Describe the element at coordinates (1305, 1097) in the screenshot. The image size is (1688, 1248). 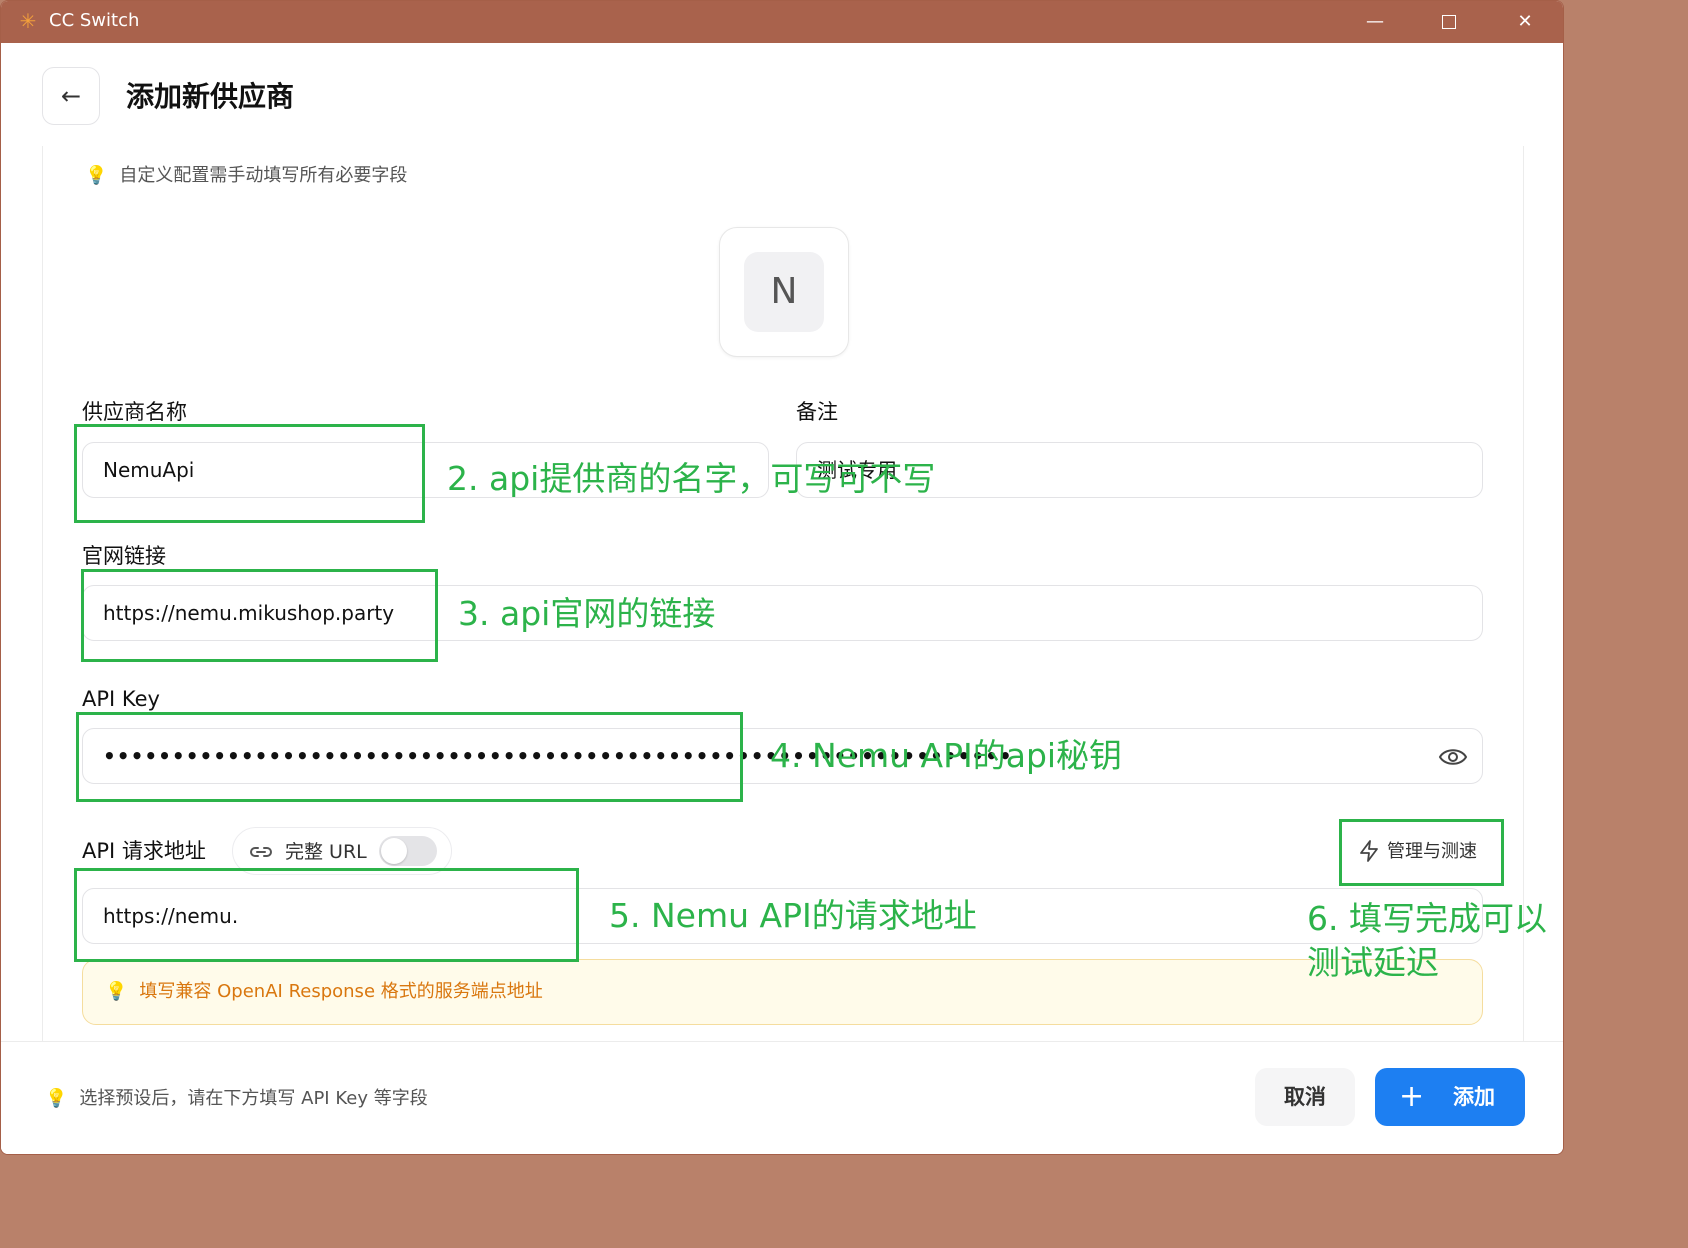
I see `cancel-button: 取消` at that location.